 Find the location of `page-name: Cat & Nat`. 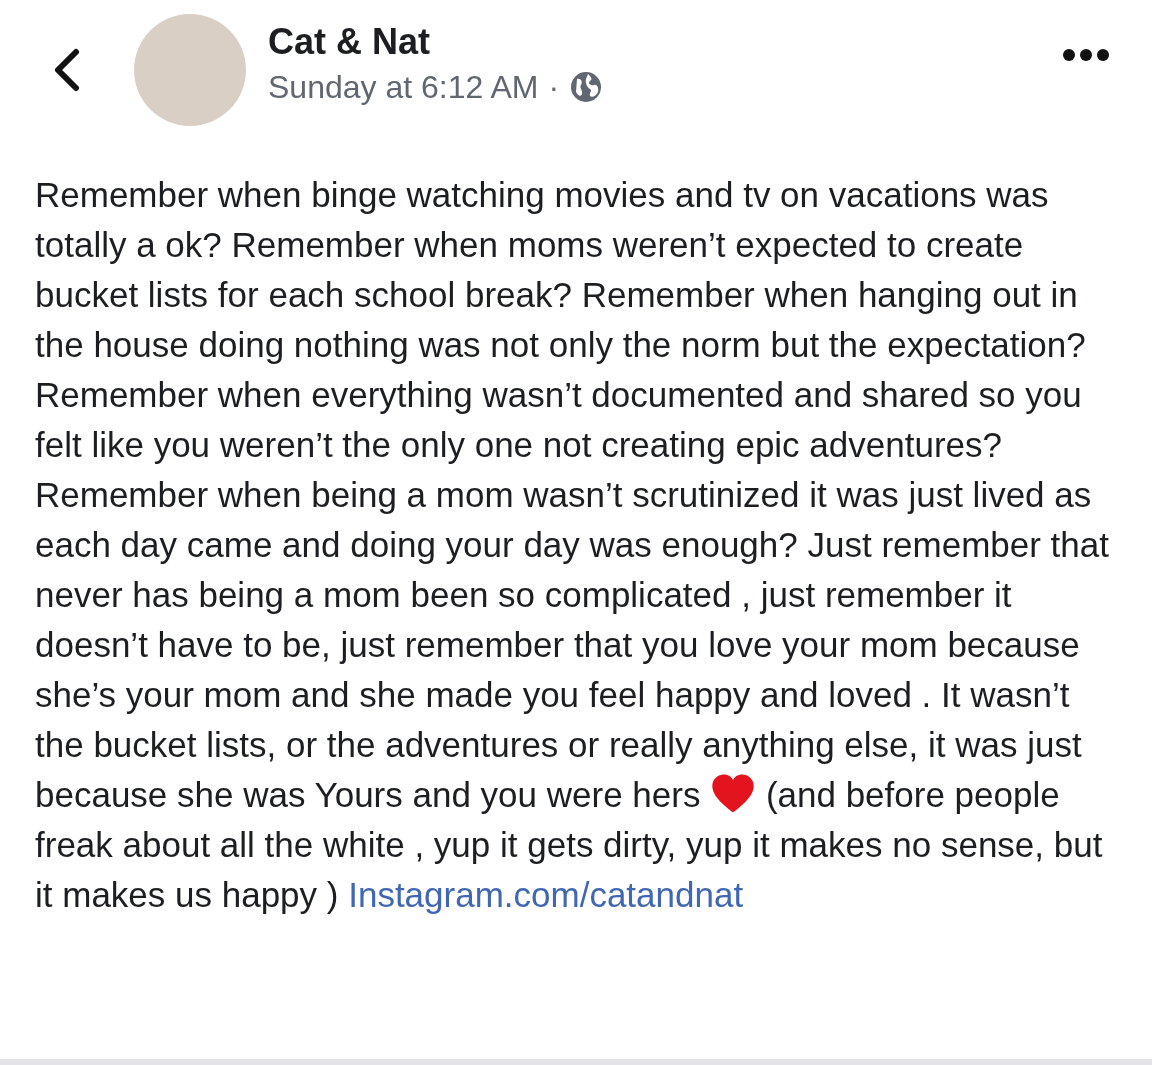

page-name: Cat & Nat is located at coordinates (665, 41).